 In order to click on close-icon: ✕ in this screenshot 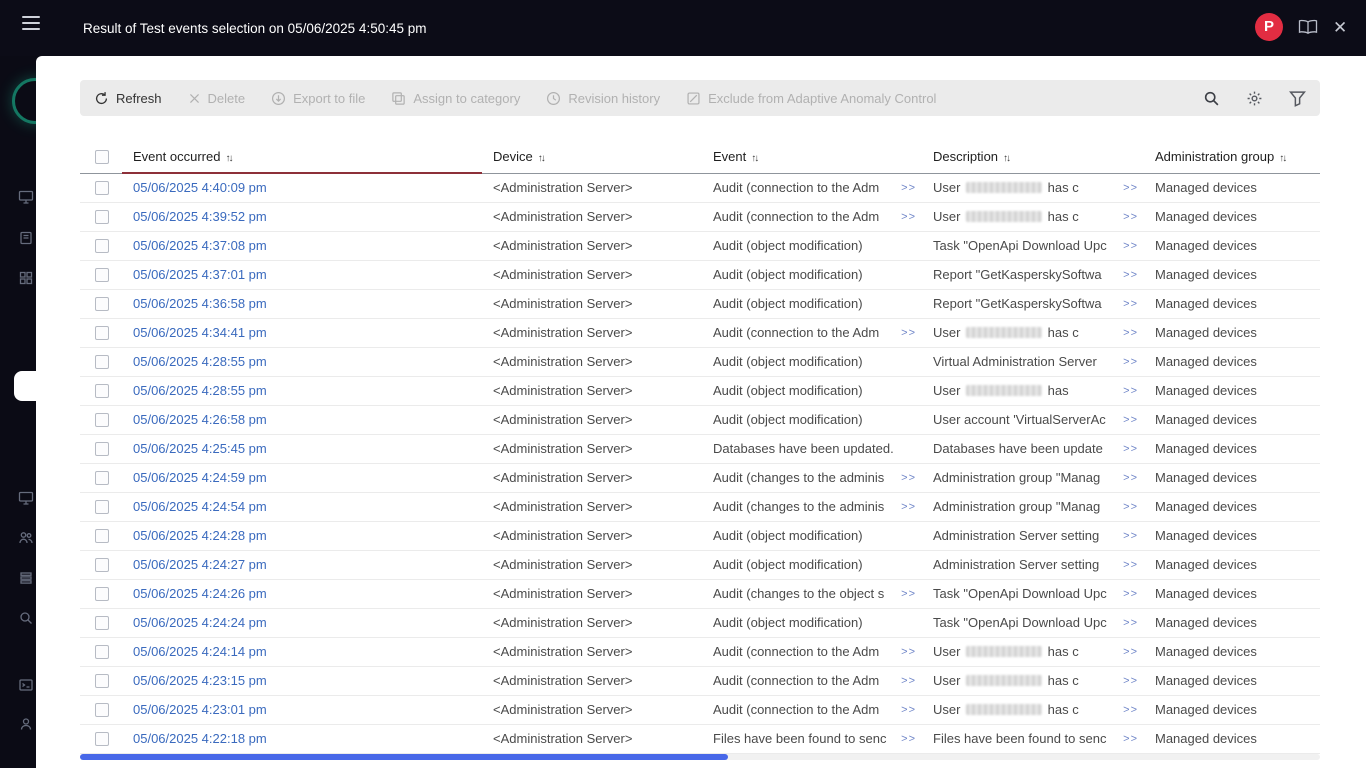, I will do `click(1340, 28)`.